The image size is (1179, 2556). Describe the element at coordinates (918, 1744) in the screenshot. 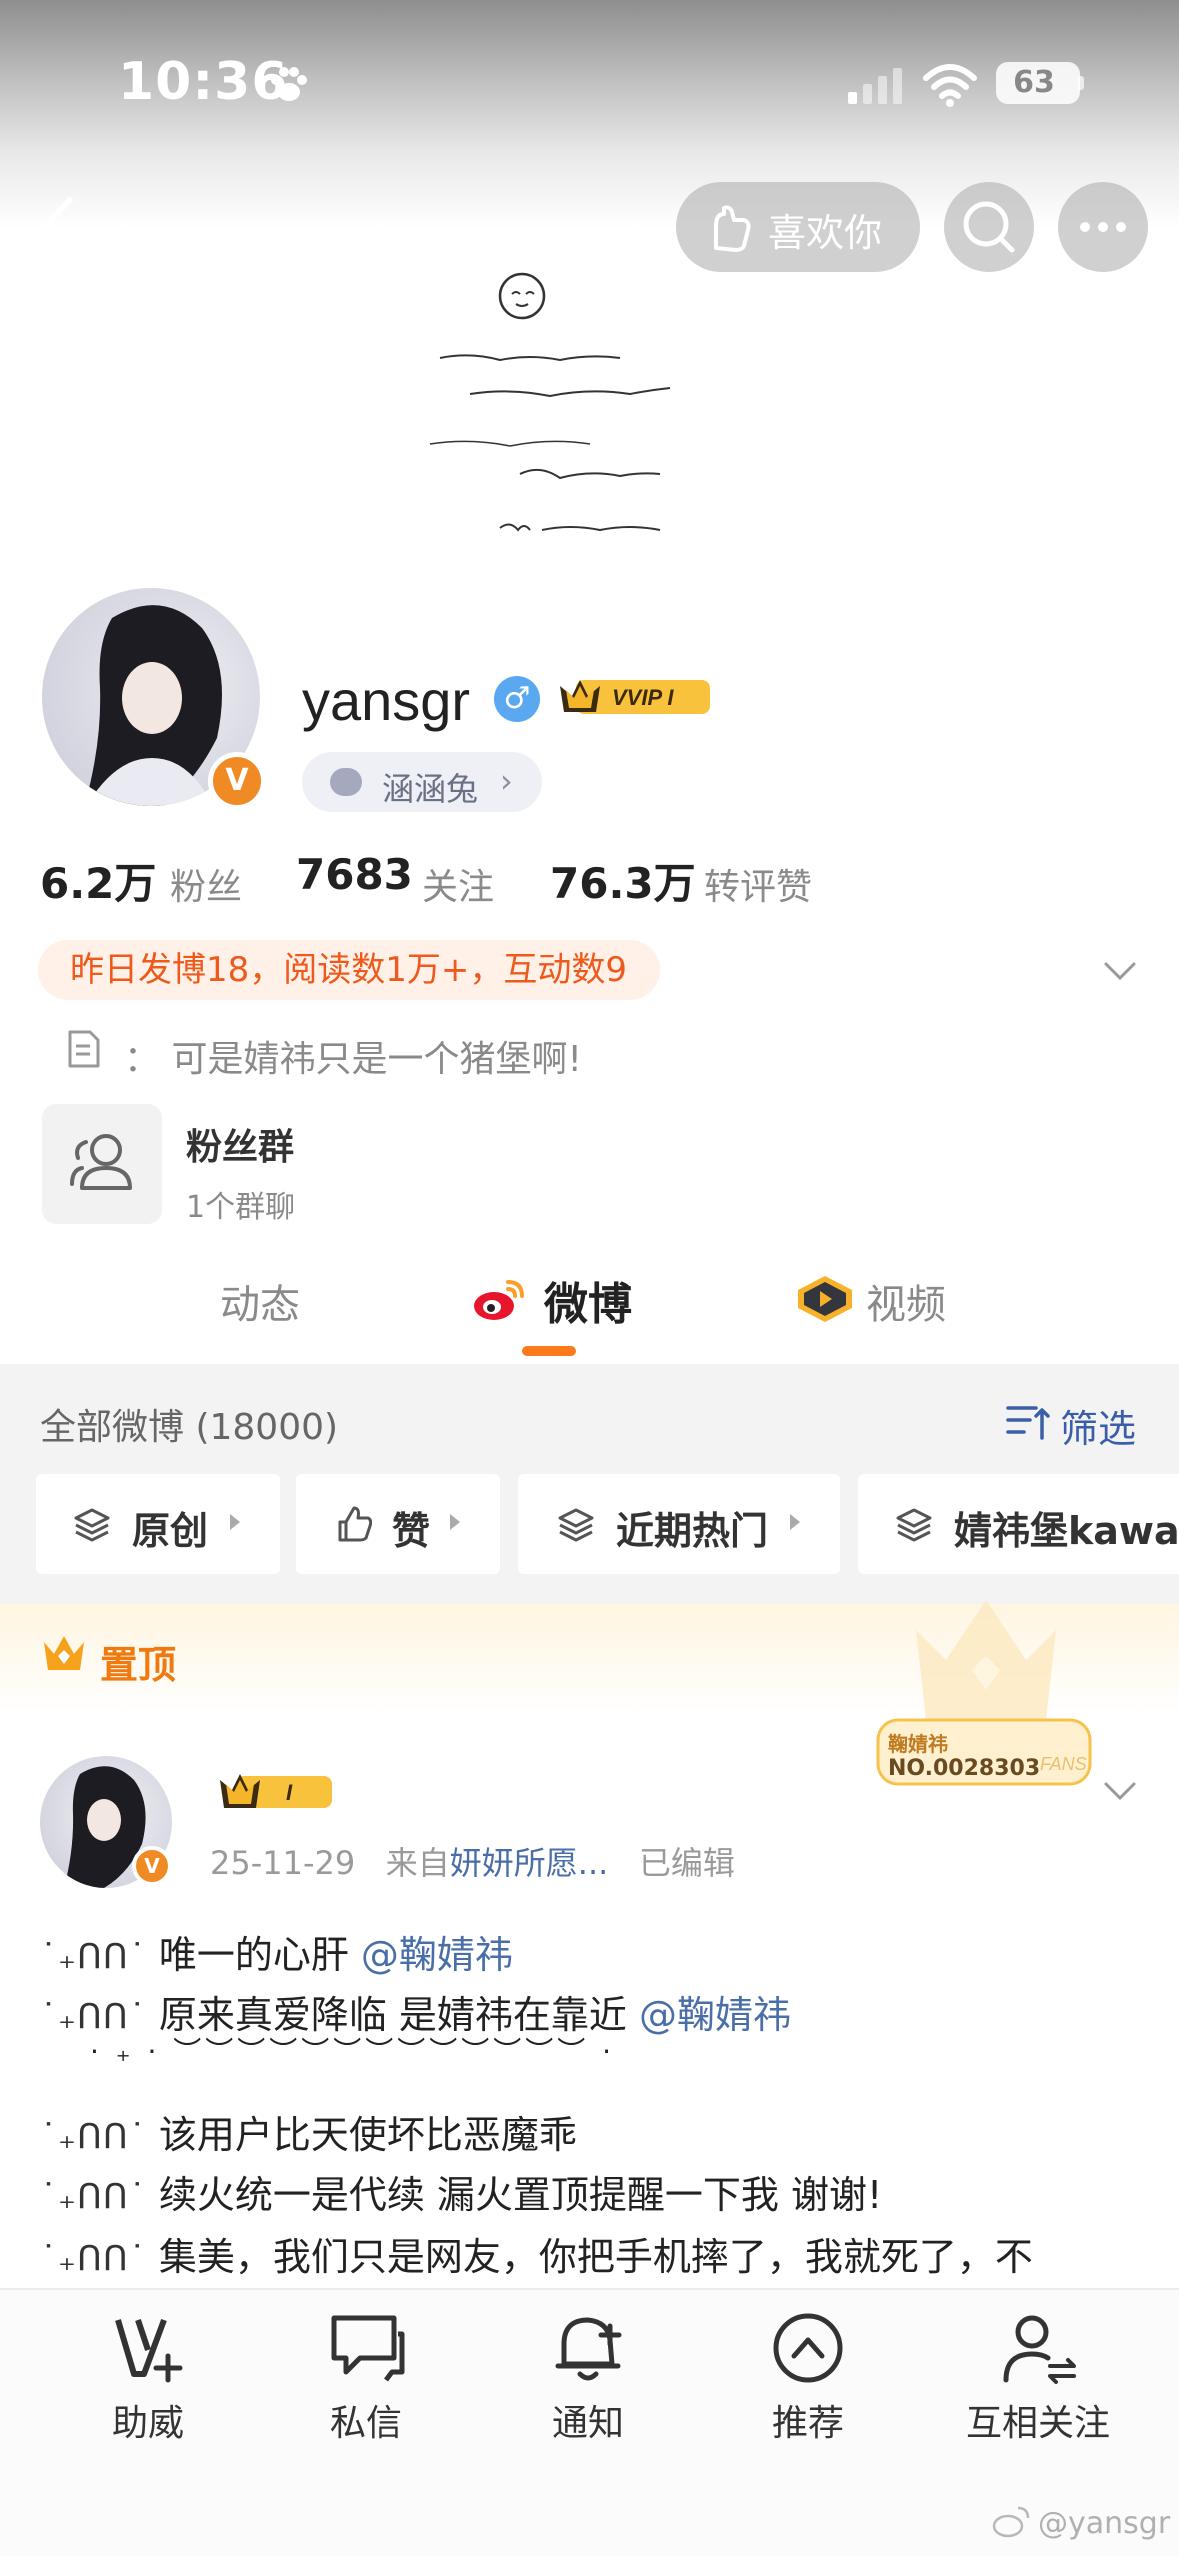

I see `fan-card-name: 鞠婧祎` at that location.